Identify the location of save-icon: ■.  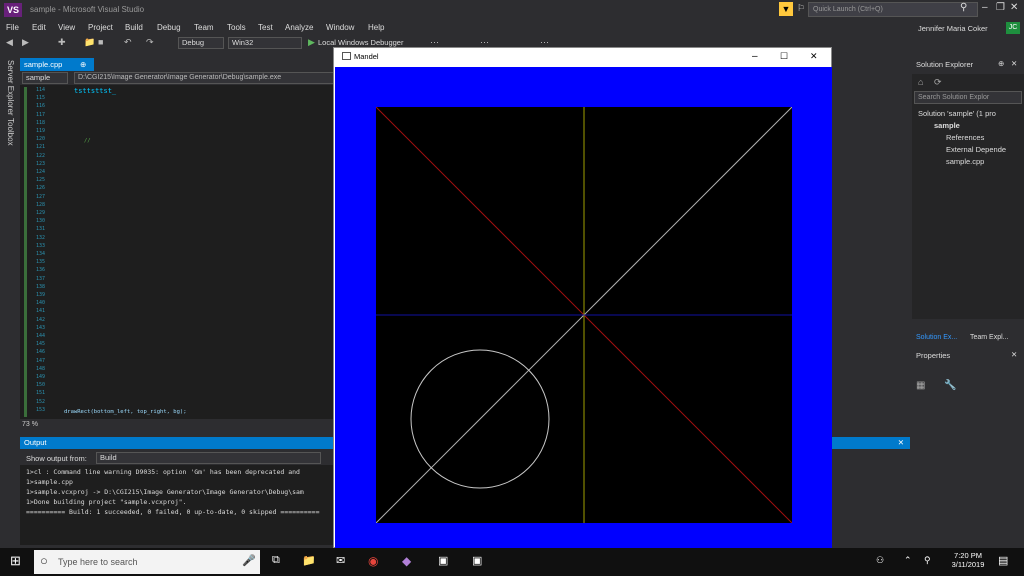
(100, 42).